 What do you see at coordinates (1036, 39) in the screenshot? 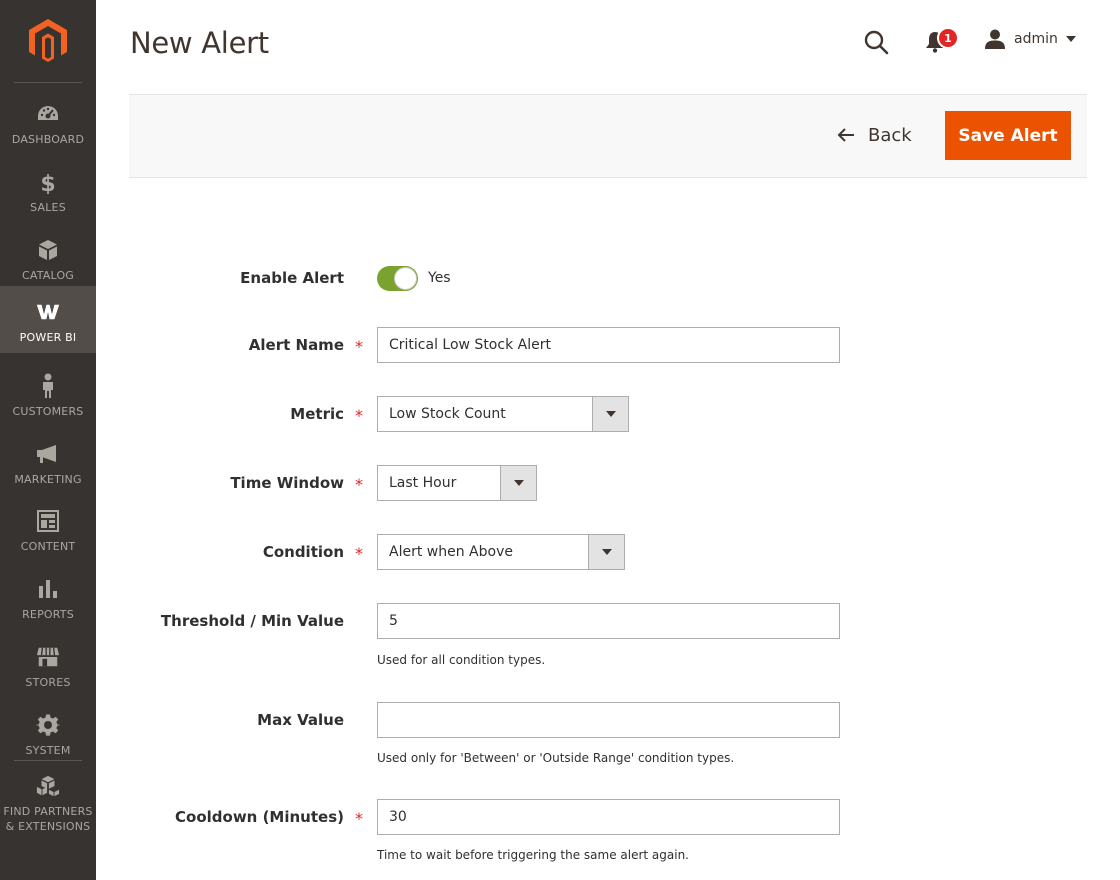
I see `admin-username: admin` at bounding box center [1036, 39].